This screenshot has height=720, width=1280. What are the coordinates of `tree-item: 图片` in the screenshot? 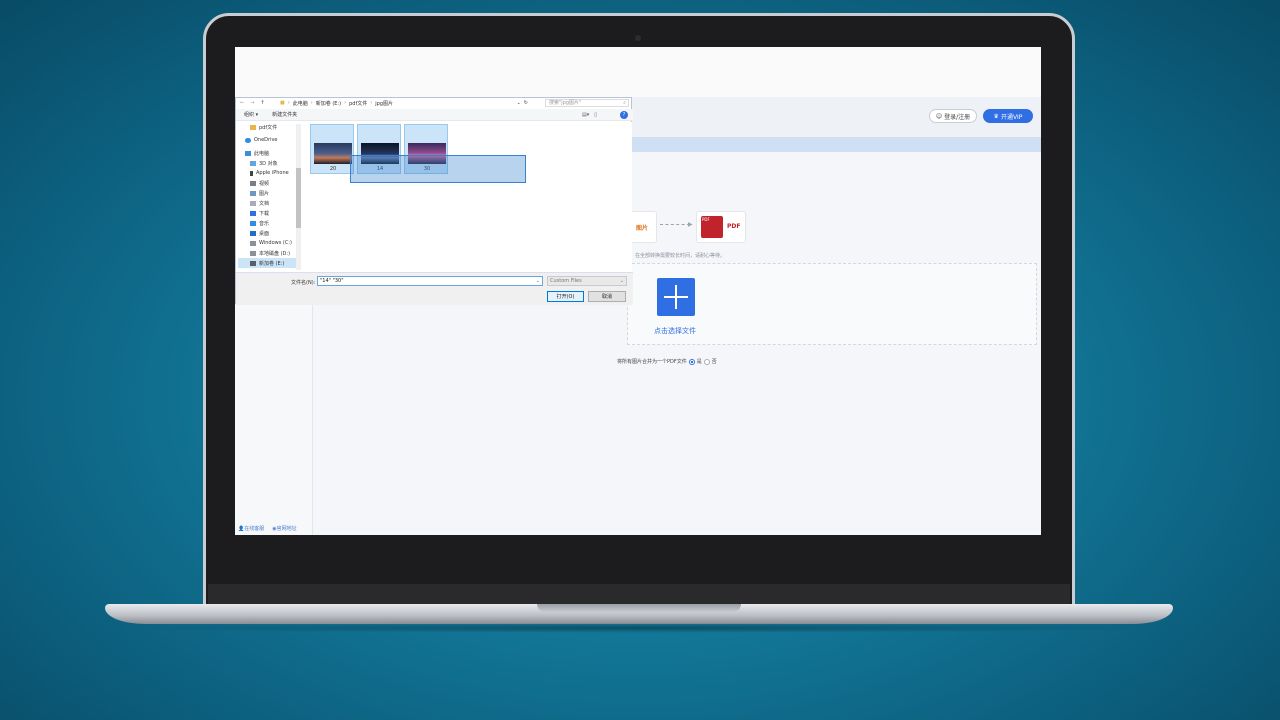 It's located at (267, 193).